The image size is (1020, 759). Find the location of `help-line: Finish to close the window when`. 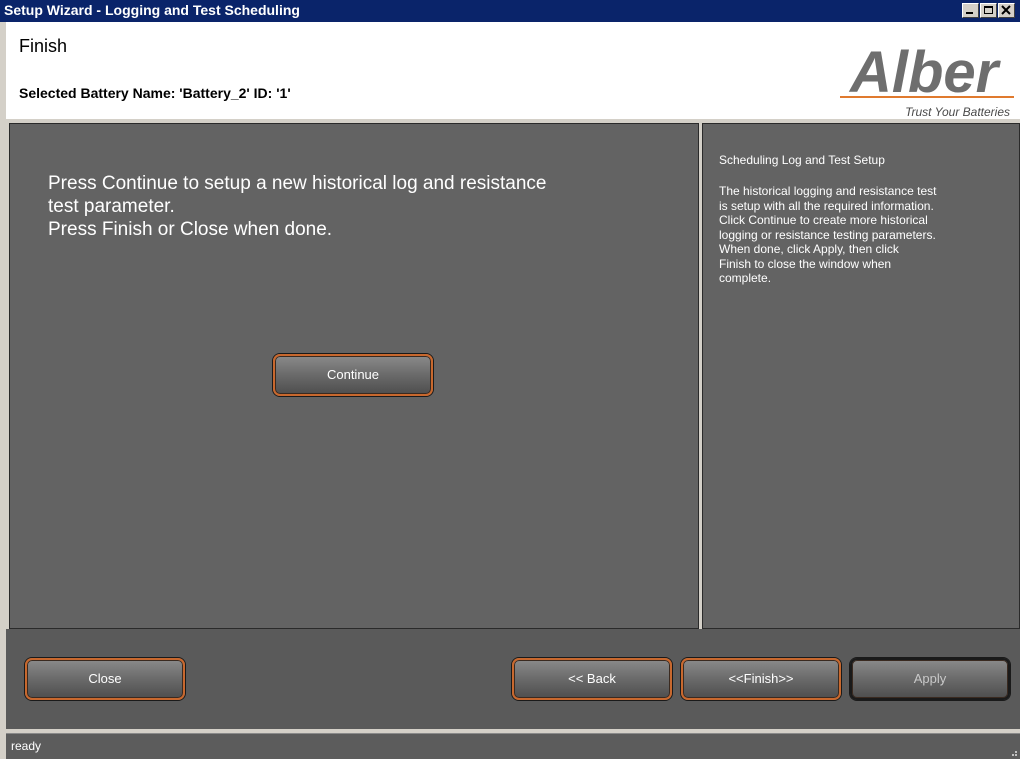

help-line: Finish to close the window when is located at coordinates (805, 263).